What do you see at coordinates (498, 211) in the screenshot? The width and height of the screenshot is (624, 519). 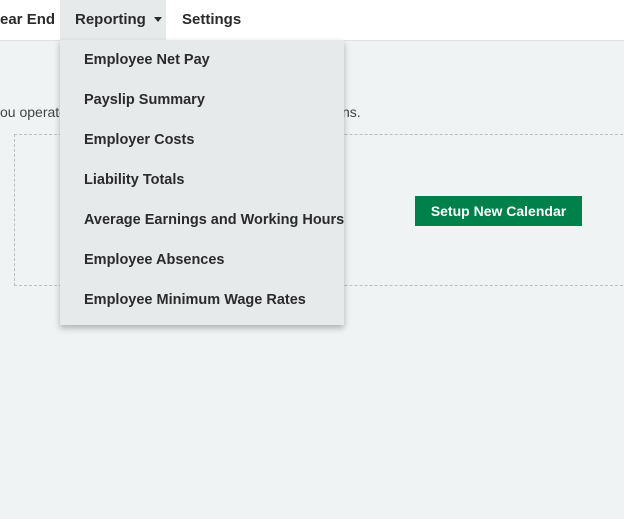 I see `setup-new-calendar-button: Setup New Calendar` at bounding box center [498, 211].